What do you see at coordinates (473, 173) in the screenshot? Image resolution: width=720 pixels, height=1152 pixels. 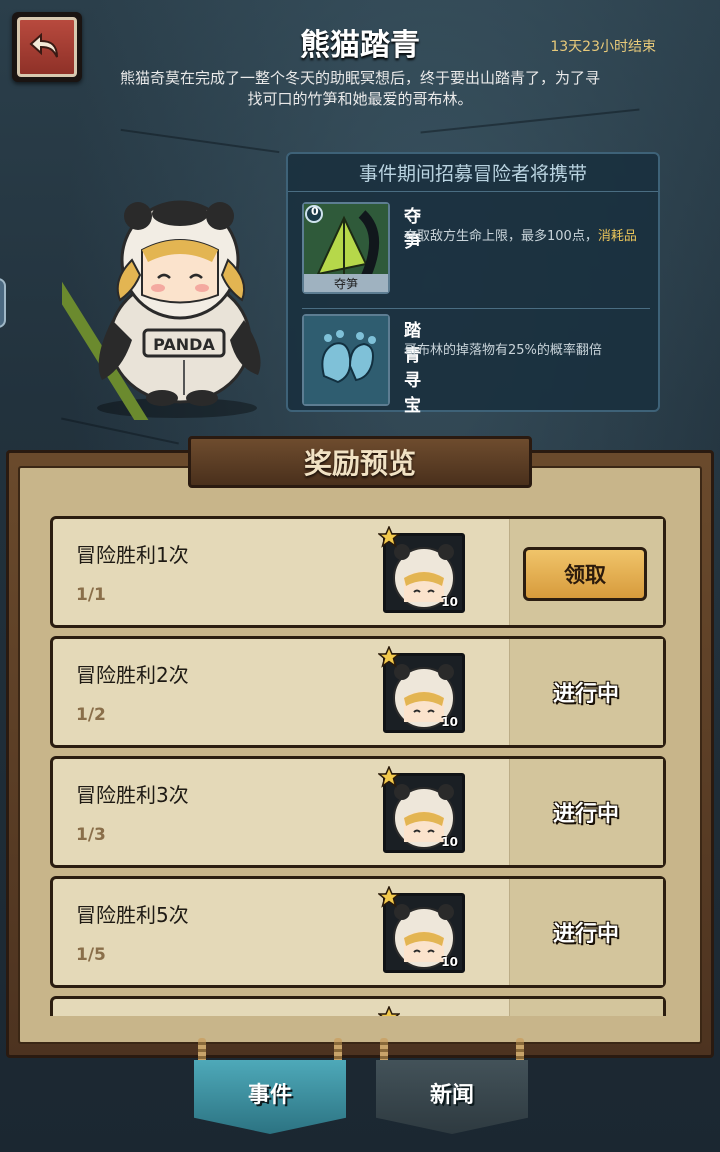 I see `bonus-panel-heading: 事件期间招募冒险者将携带` at bounding box center [473, 173].